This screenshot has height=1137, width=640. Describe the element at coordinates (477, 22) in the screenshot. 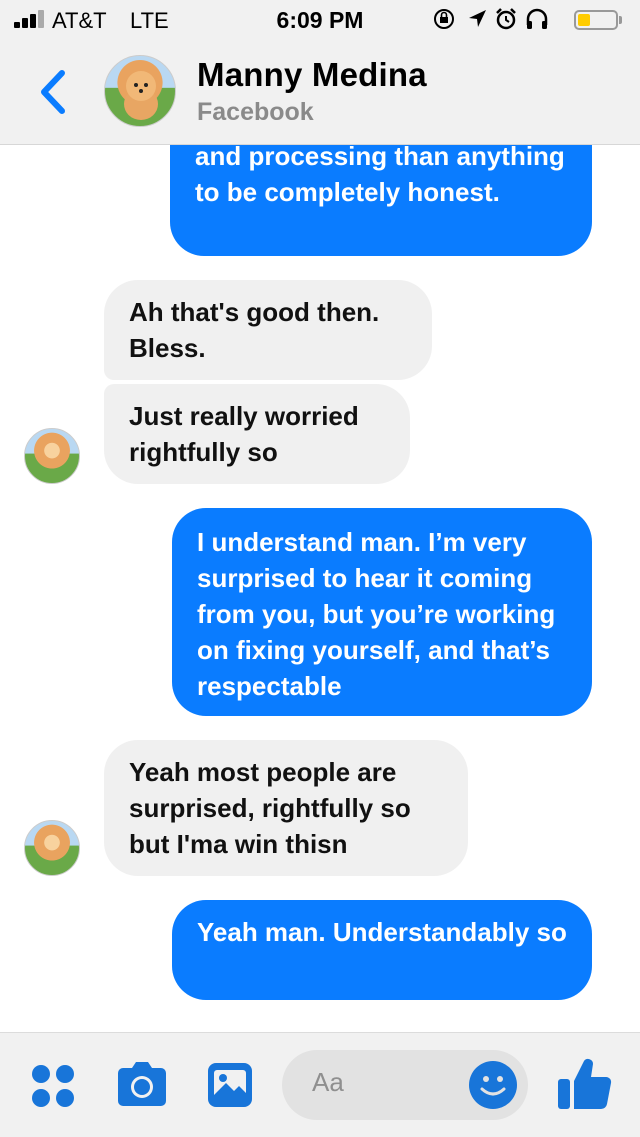

I see `location-icon` at that location.